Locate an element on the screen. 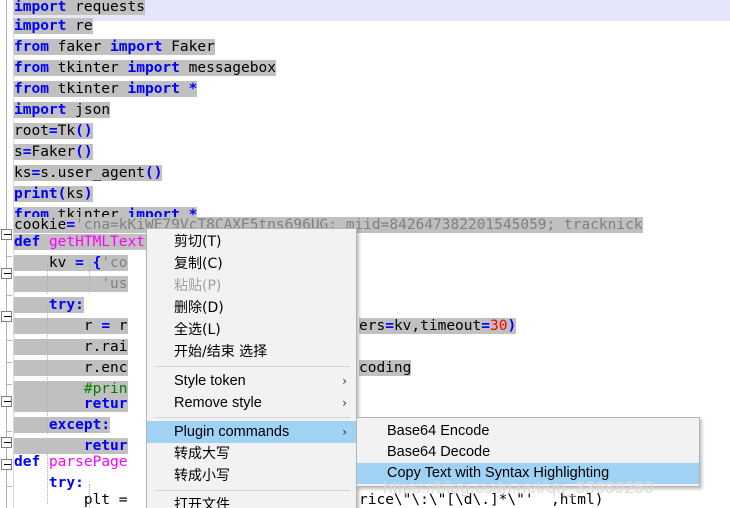 This screenshot has width=730, height=508. code-line-26: plt = is located at coordinates (105, 500).